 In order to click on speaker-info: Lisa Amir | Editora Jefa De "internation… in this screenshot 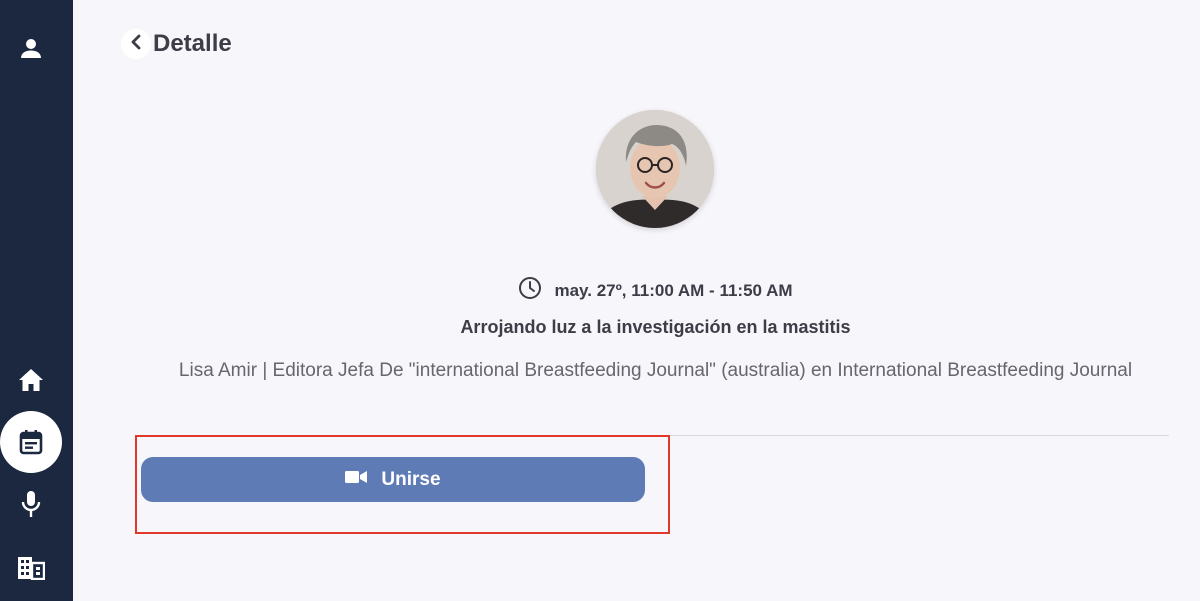, I will do `click(655, 370)`.